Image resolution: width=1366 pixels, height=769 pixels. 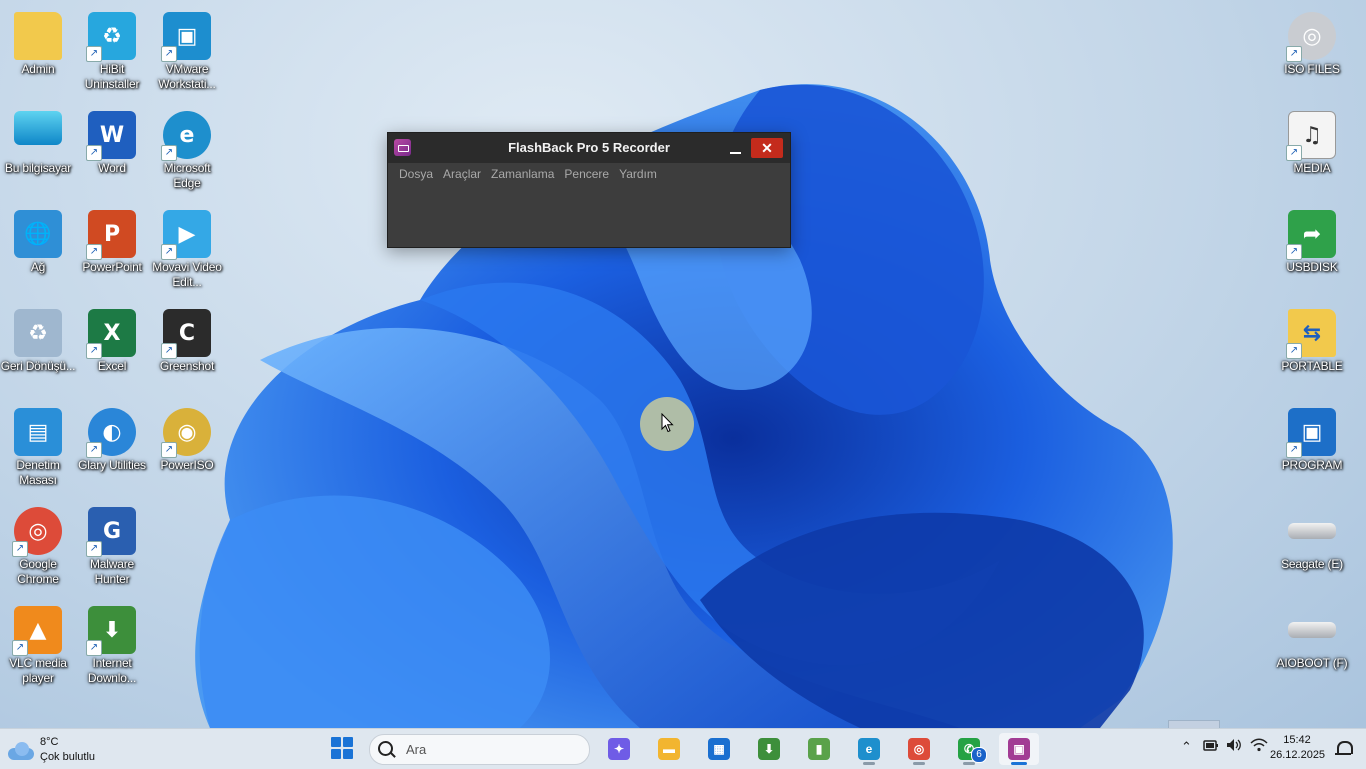 I want to click on recycle-bin-icon: ♻, so click(x=38, y=333).